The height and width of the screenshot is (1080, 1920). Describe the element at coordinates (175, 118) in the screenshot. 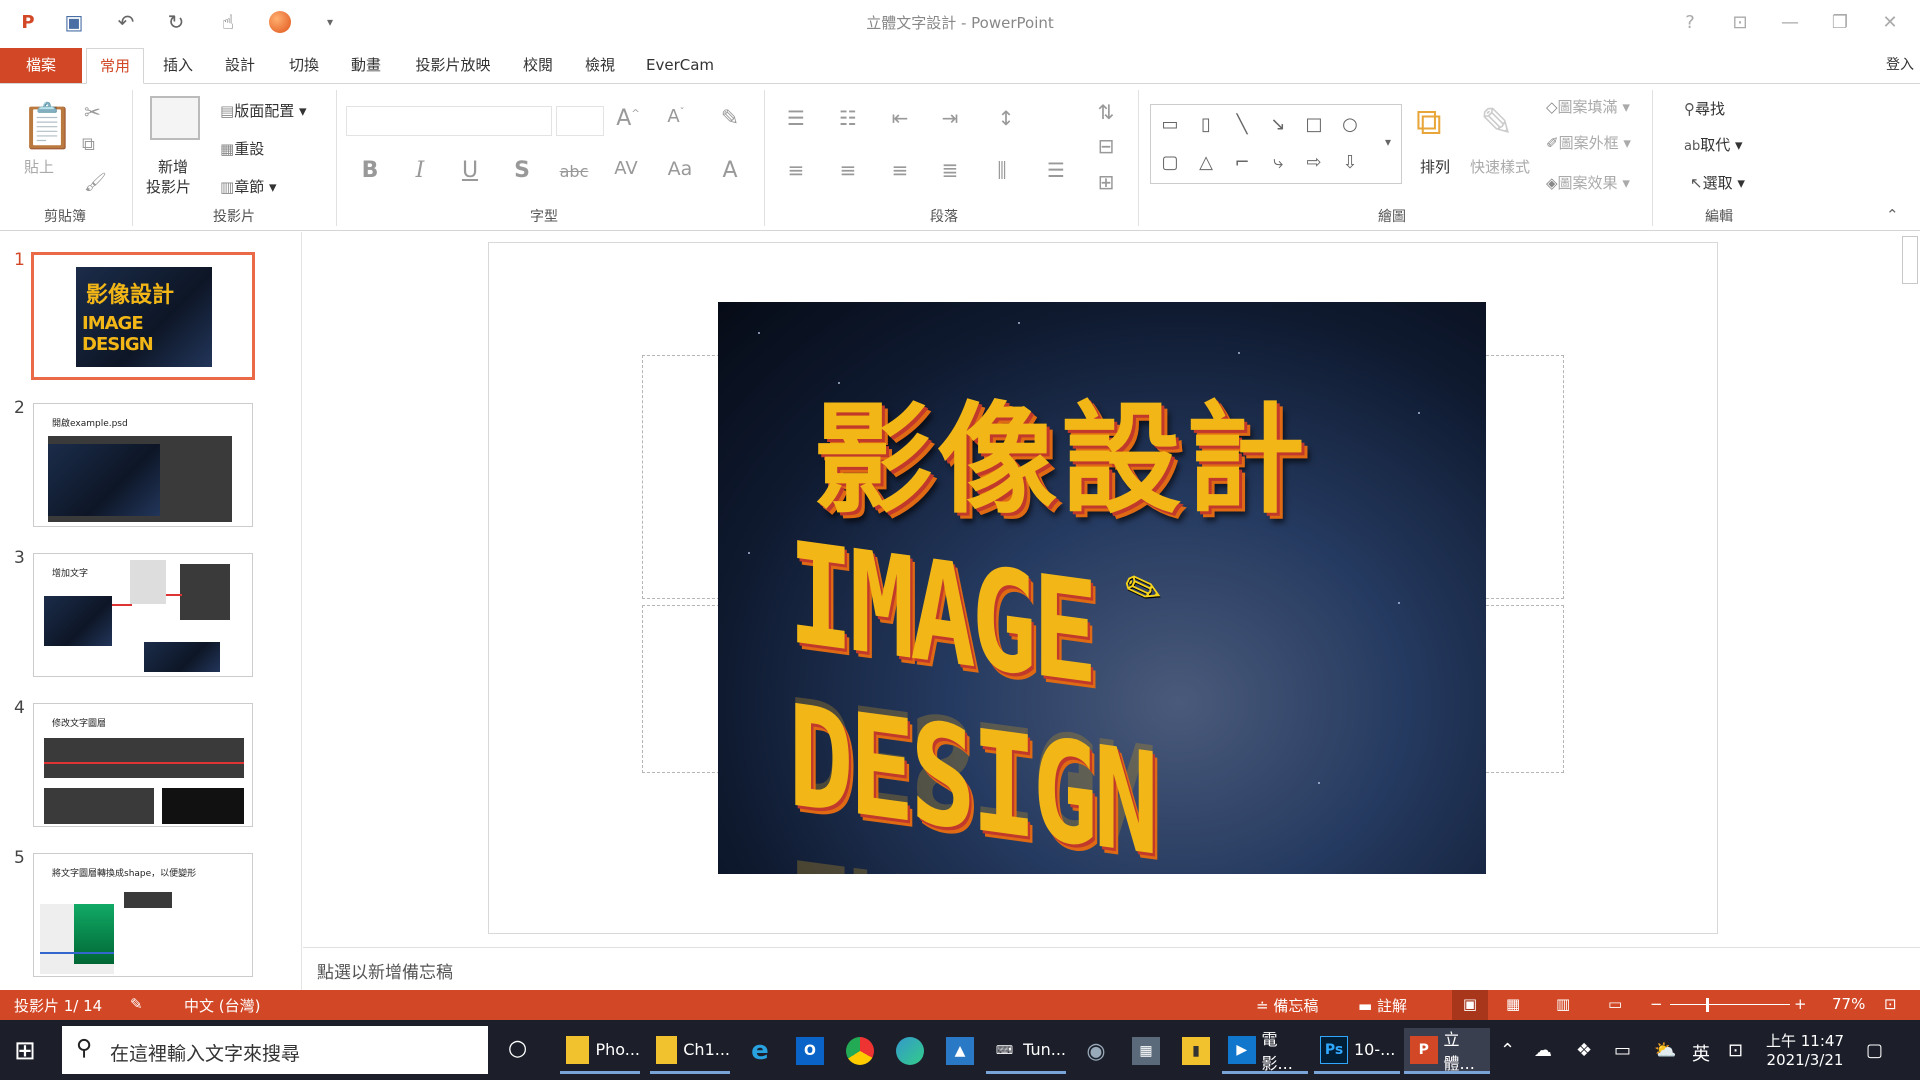

I see `new-slide-icon` at that location.